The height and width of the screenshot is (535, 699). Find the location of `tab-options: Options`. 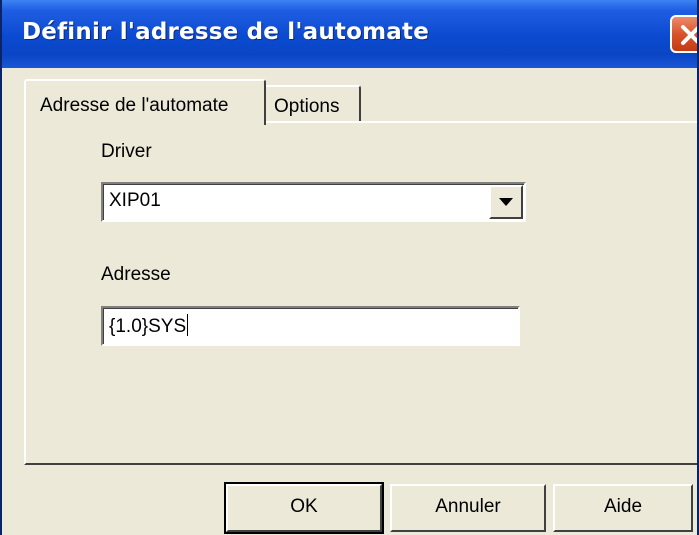

tab-options: Options is located at coordinates (313, 103).